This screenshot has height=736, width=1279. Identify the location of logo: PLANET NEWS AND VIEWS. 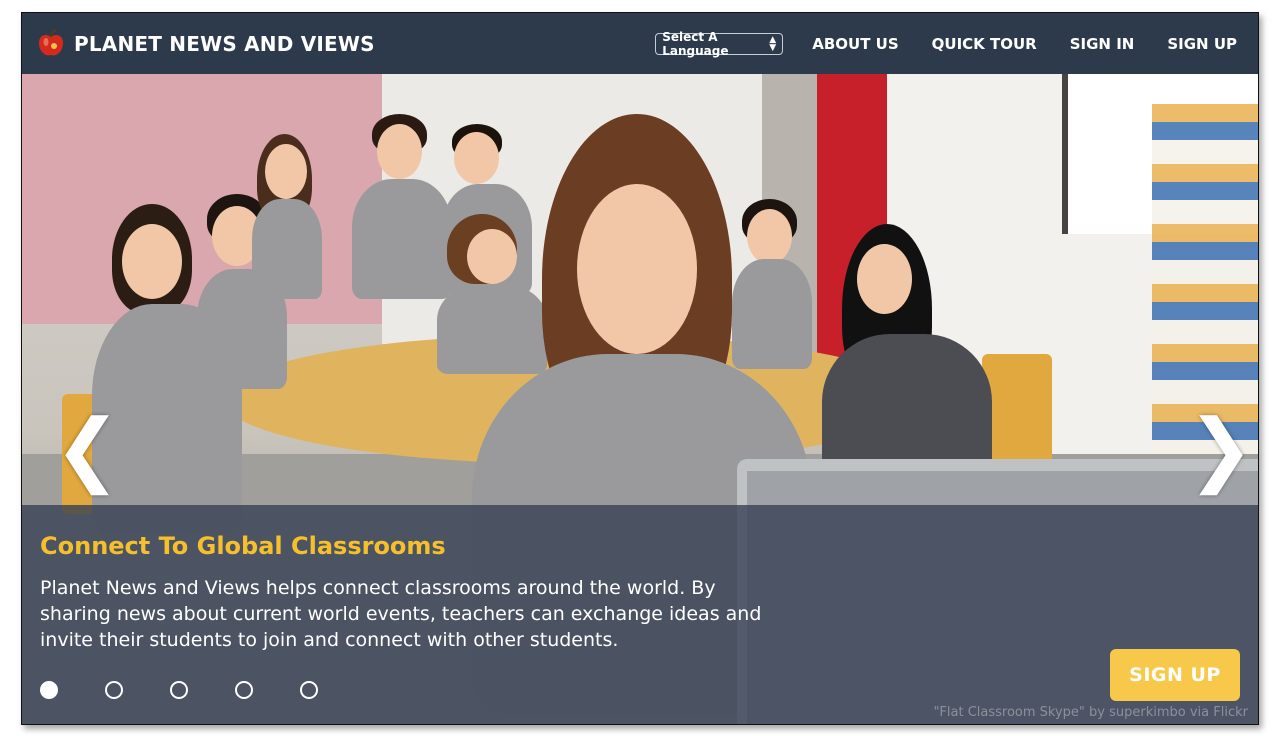
(205, 43).